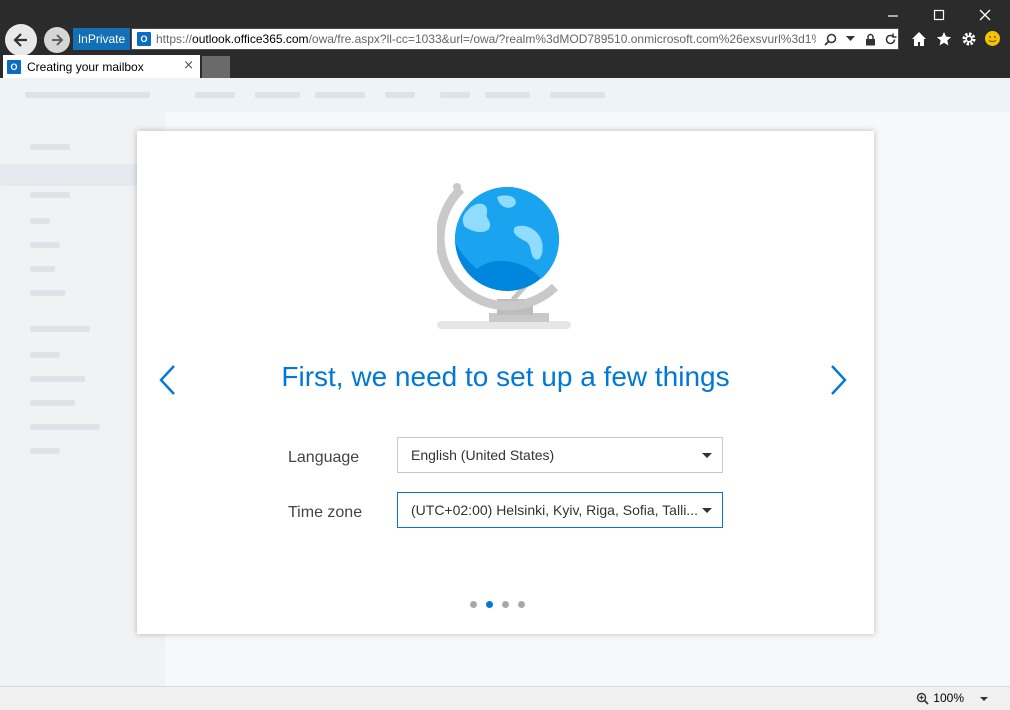 This screenshot has height=710, width=1010. I want to click on home-button, so click(919, 39).